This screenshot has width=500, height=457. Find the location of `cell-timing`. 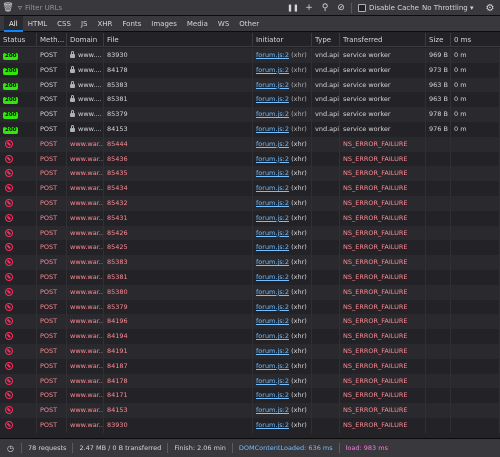

cell-timing is located at coordinates (475, 203).